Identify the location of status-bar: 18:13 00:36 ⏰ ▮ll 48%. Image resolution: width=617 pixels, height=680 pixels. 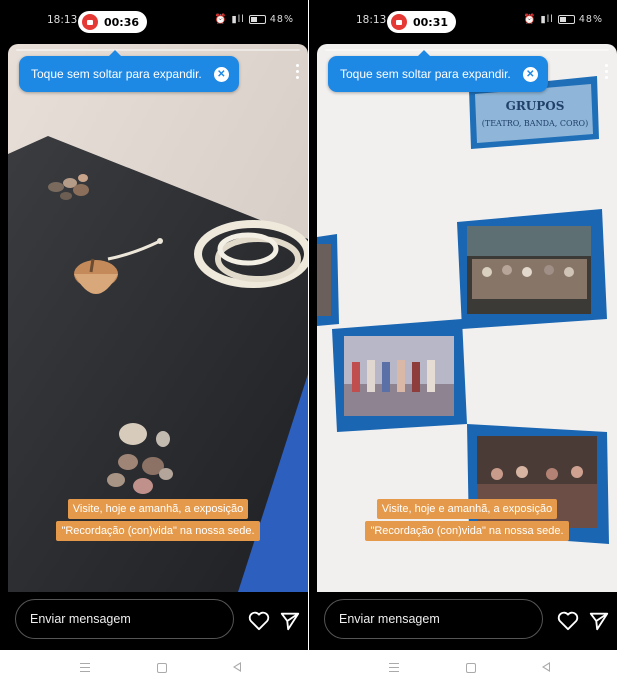
(154, 22).